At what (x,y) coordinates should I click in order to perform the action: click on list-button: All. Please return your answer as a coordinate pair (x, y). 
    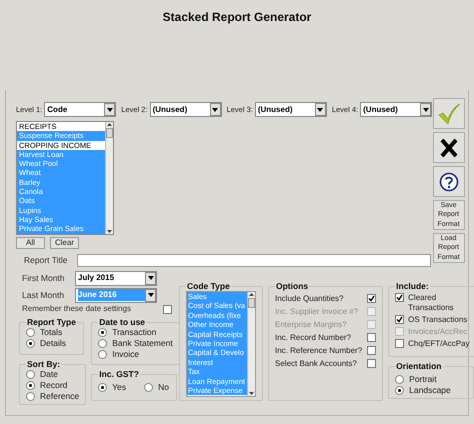
    Looking at the image, I should click on (30, 243).